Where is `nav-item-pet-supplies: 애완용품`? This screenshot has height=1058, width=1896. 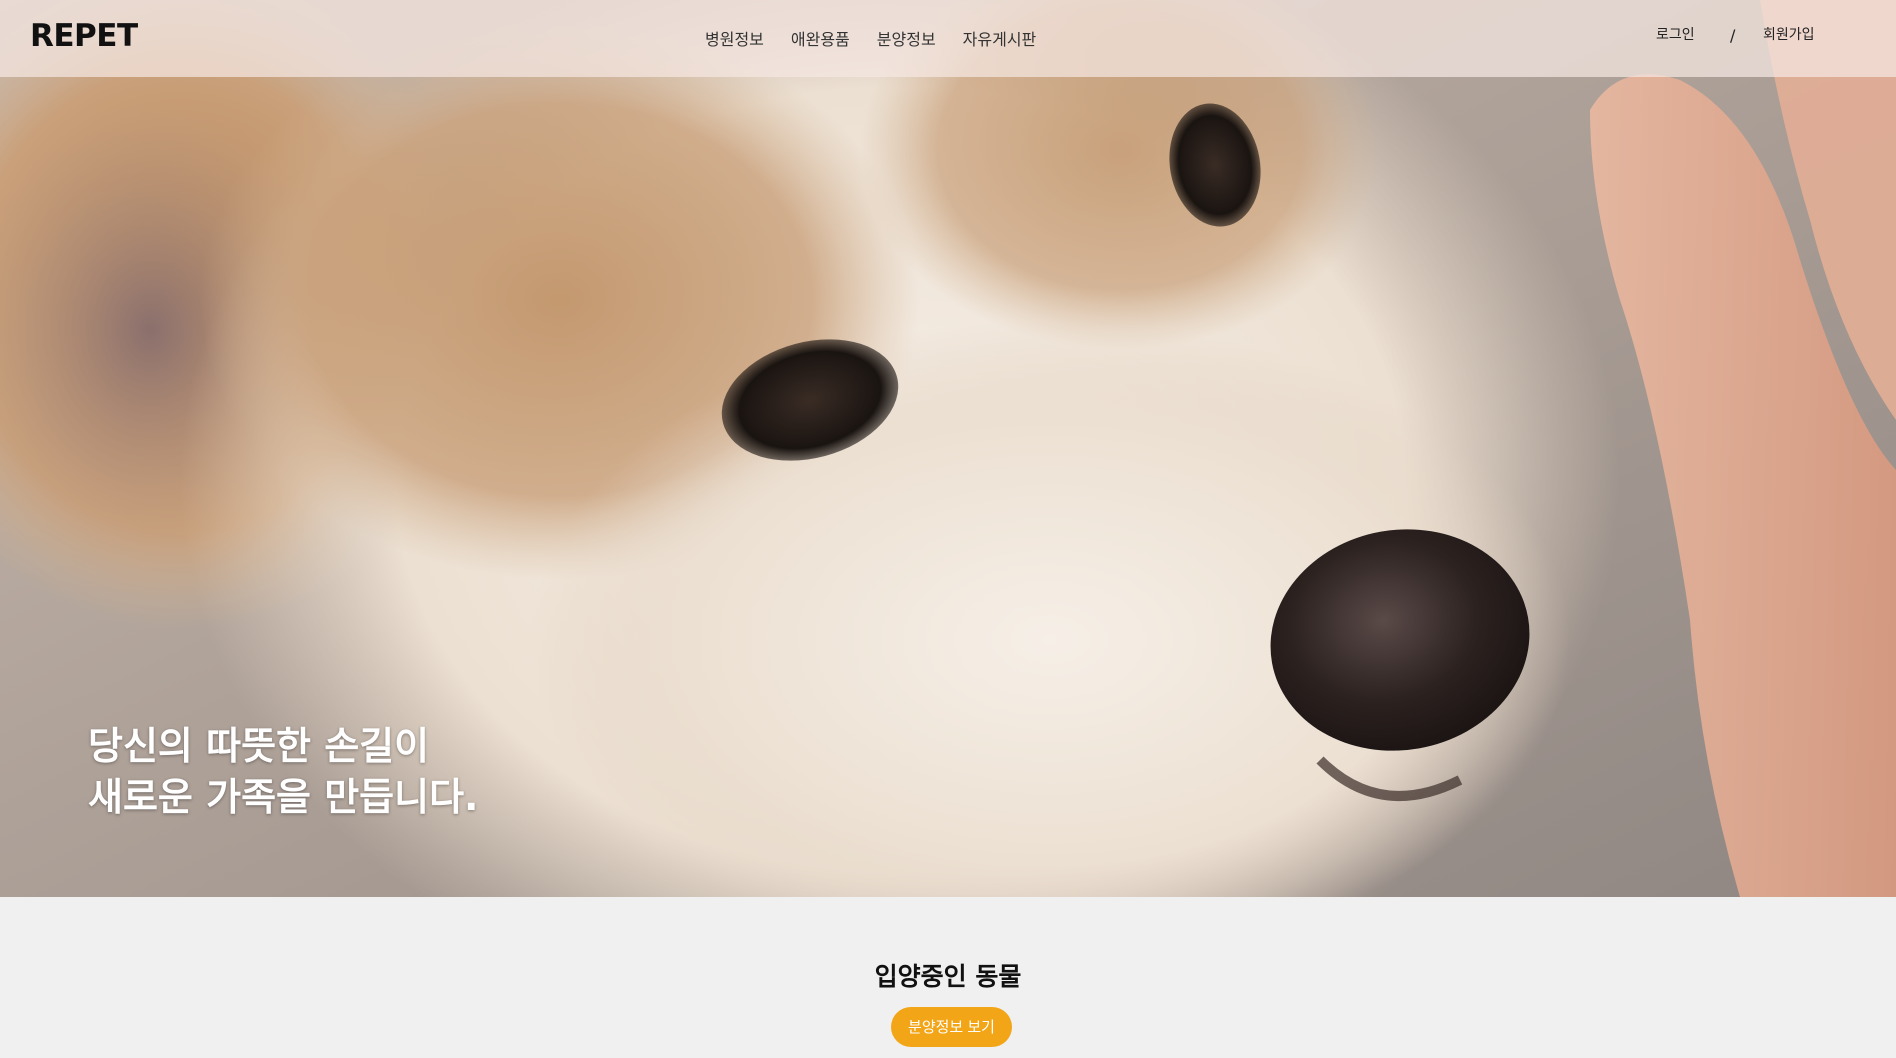 nav-item-pet-supplies: 애완용품 is located at coordinates (820, 38).